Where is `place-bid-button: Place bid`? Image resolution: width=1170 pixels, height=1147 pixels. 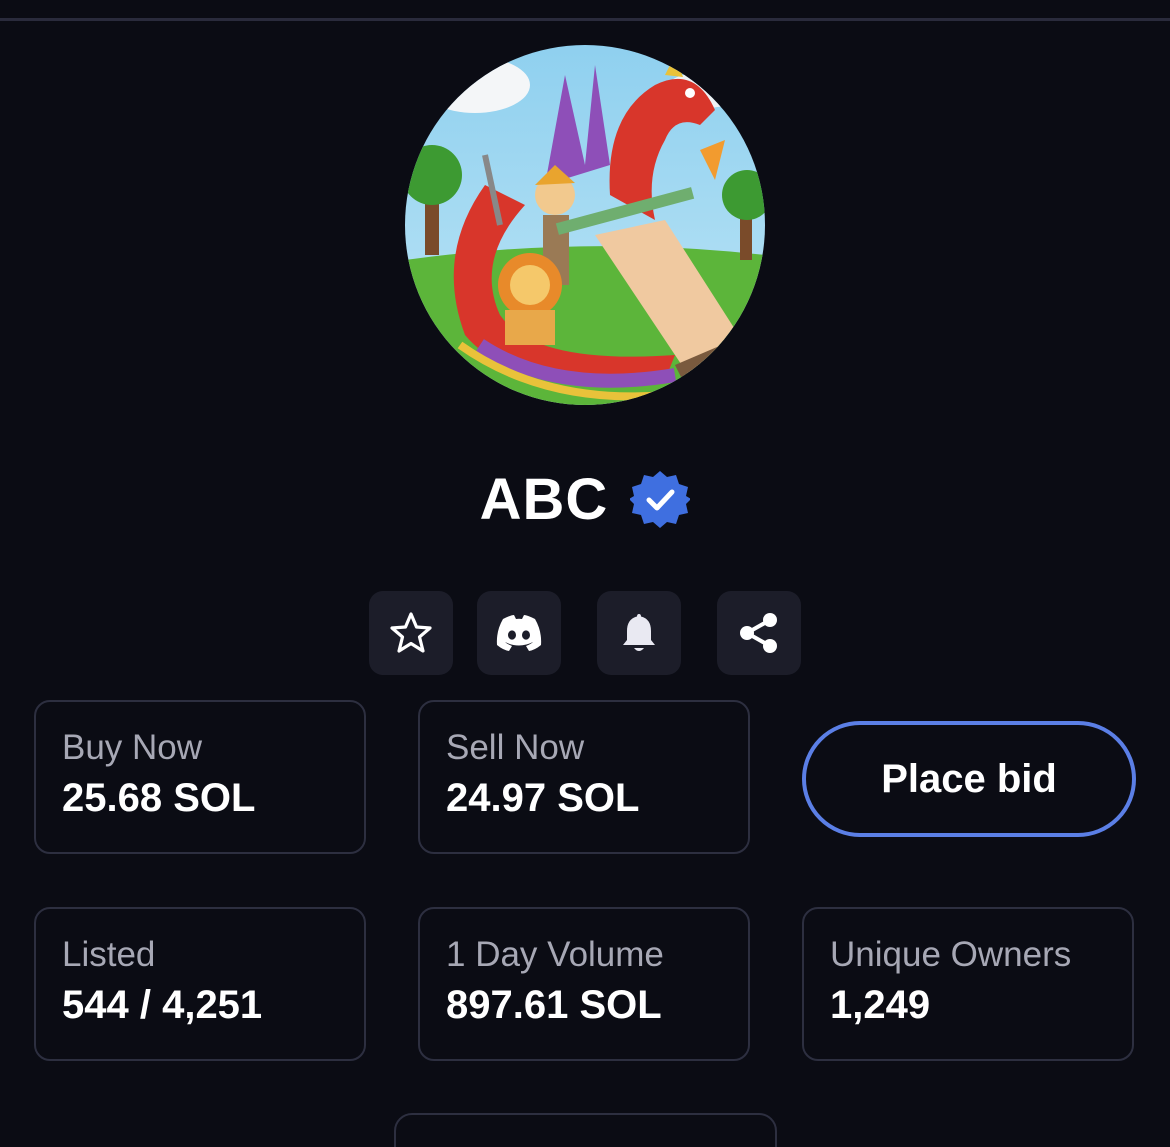 place-bid-button: Place bid is located at coordinates (969, 779).